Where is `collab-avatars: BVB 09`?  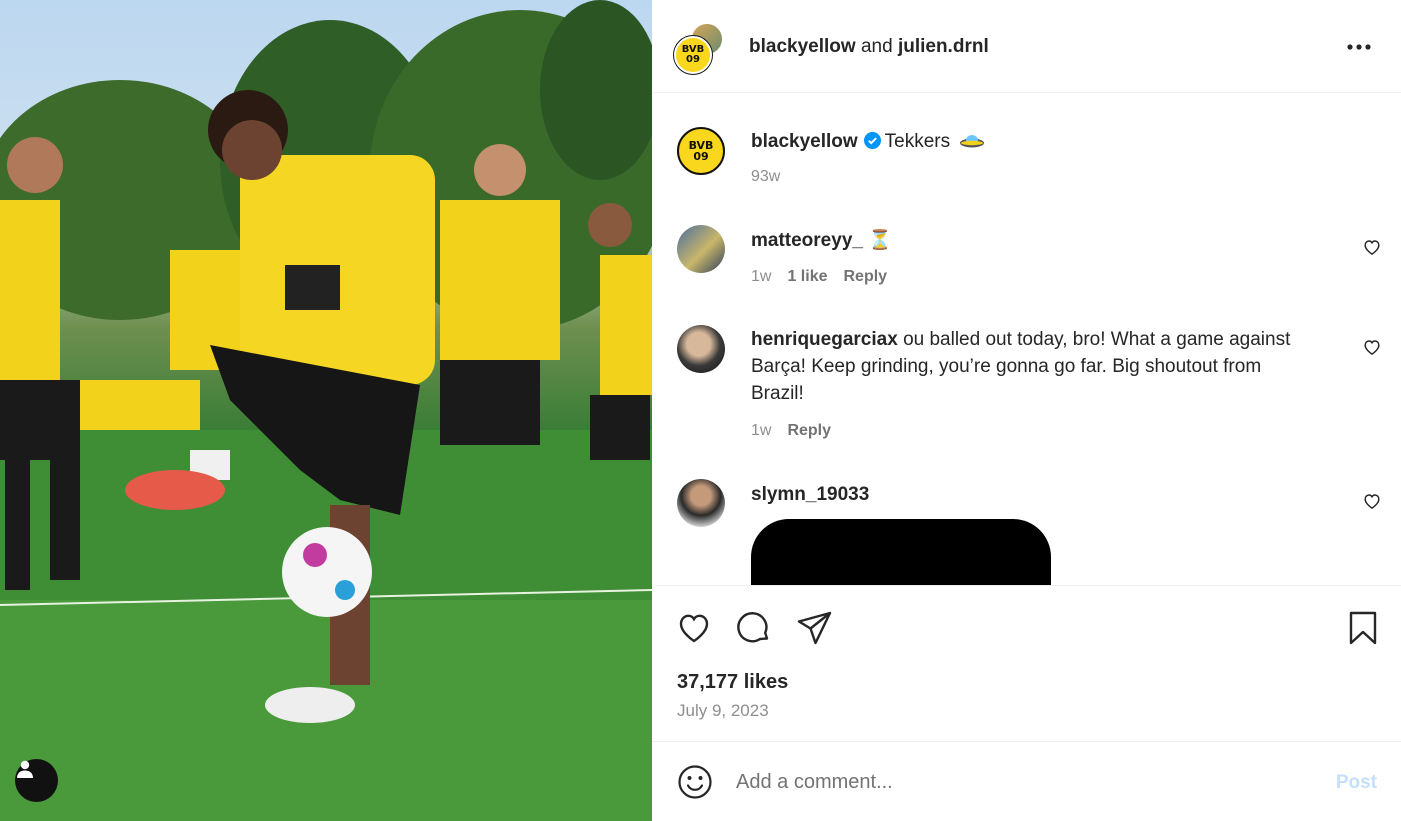
collab-avatars: BVB 09 is located at coordinates (701, 49).